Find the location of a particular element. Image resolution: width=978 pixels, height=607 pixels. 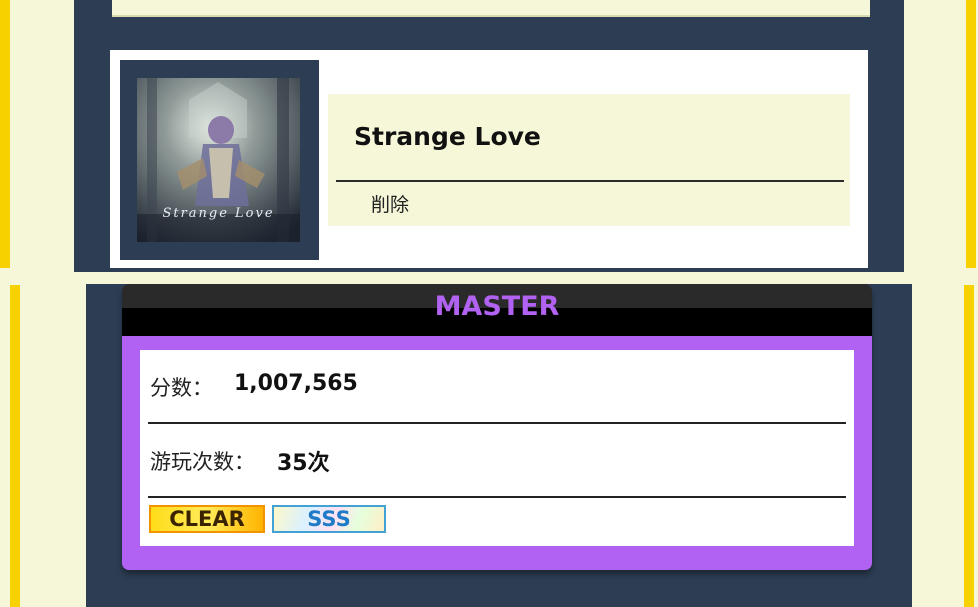

song-jacket-image: Strange Love is located at coordinates (218, 160).